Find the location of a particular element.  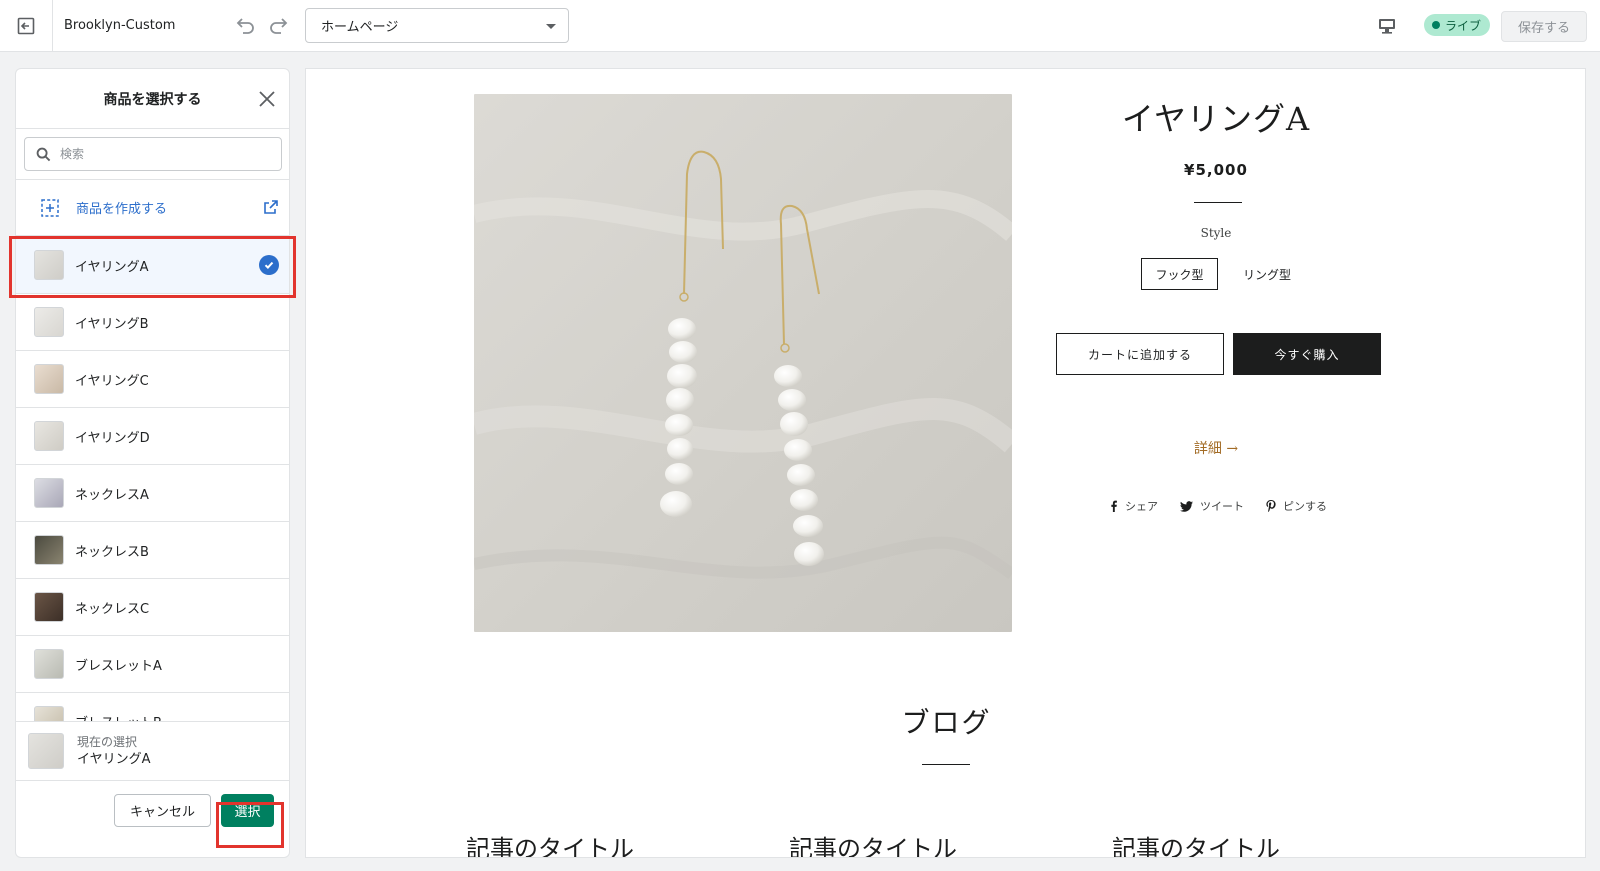

product-name: ネックレスC is located at coordinates (112, 609).